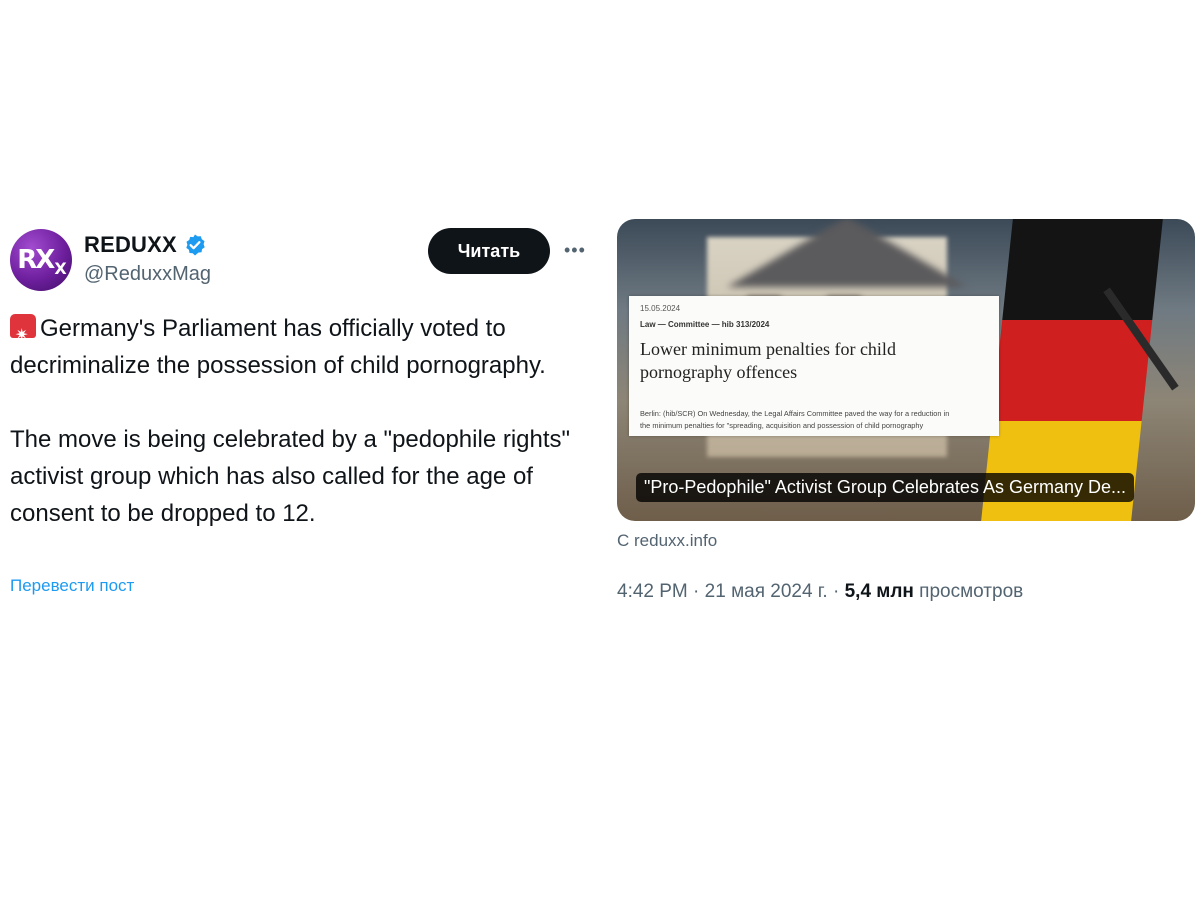  Describe the element at coordinates (23, 333) in the screenshot. I see `police-siren-icon` at that location.